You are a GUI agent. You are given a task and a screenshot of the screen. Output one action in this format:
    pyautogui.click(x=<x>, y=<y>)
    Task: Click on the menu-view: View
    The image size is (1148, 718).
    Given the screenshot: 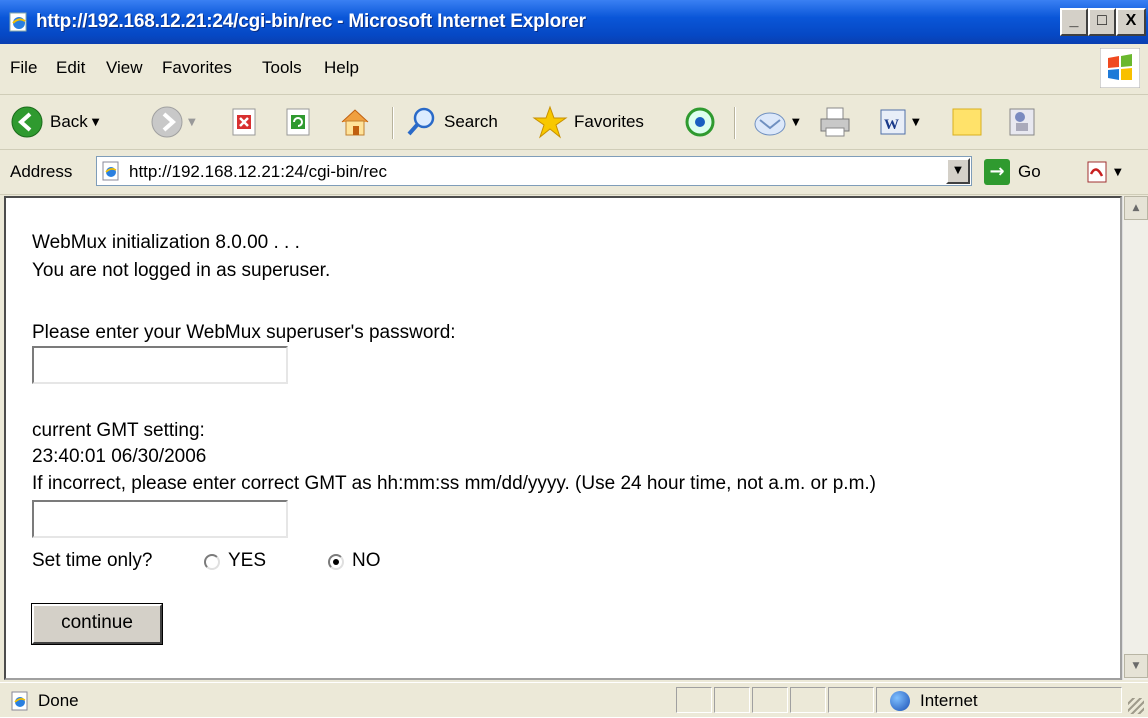 What is the action you would take?
    pyautogui.click(x=124, y=68)
    